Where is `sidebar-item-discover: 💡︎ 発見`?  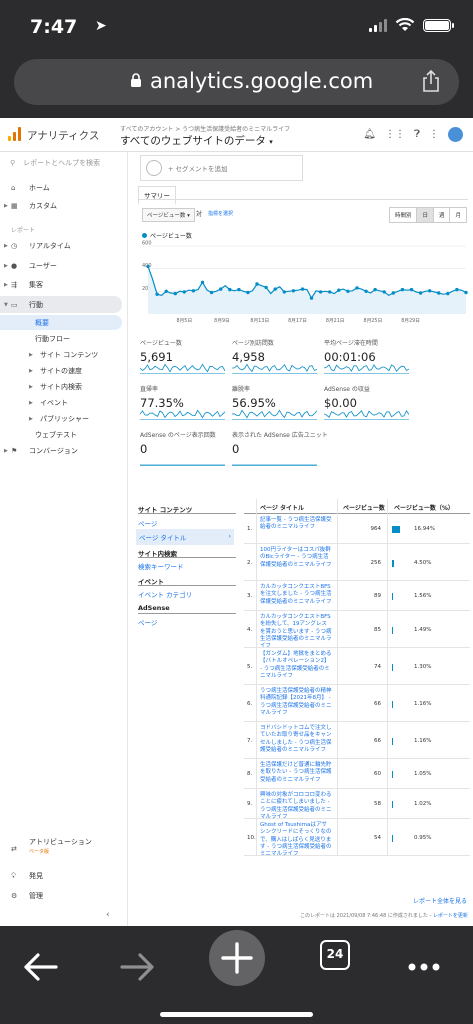 sidebar-item-discover: 💡︎ 発見 is located at coordinates (61, 876).